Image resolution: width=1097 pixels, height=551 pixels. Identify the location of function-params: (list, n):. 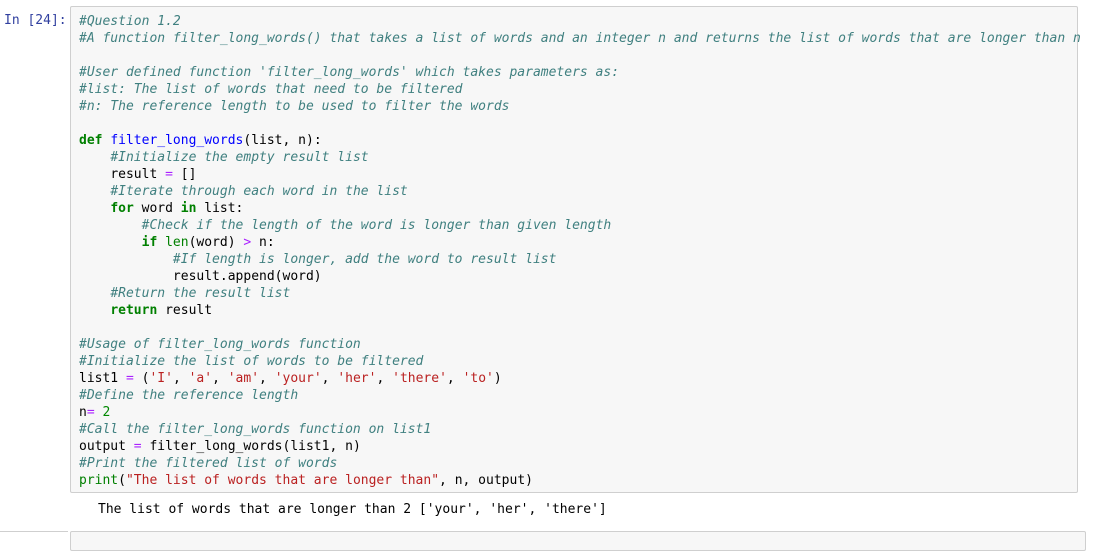
(282, 140).